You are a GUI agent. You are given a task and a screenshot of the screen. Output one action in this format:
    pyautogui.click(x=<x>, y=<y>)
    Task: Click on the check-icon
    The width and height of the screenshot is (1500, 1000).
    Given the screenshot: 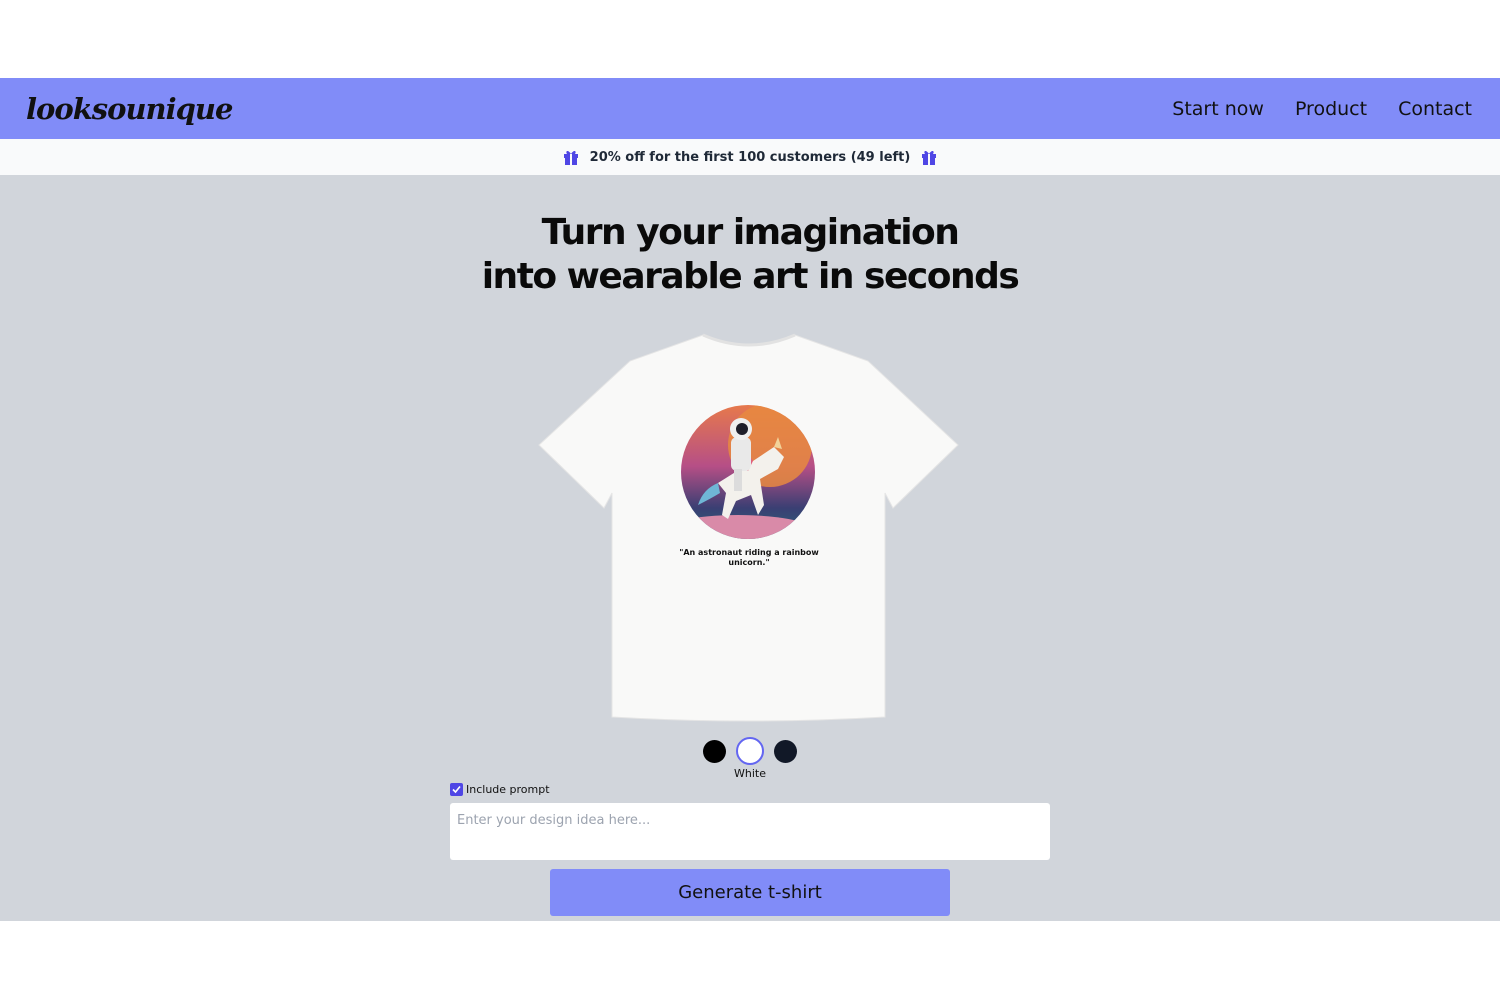 What is the action you would take?
    pyautogui.click(x=456, y=789)
    